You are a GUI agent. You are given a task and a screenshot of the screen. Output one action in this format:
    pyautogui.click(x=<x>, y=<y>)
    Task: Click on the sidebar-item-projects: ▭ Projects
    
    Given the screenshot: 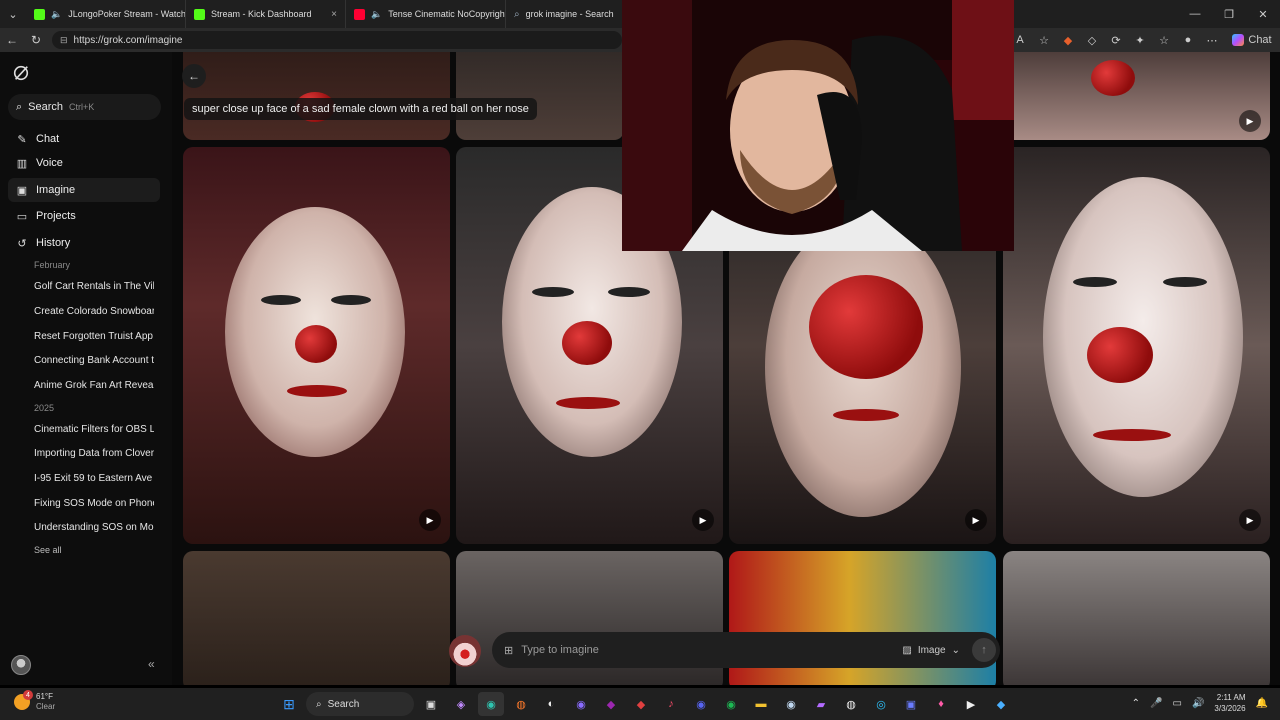 What is the action you would take?
    pyautogui.click(x=84, y=216)
    